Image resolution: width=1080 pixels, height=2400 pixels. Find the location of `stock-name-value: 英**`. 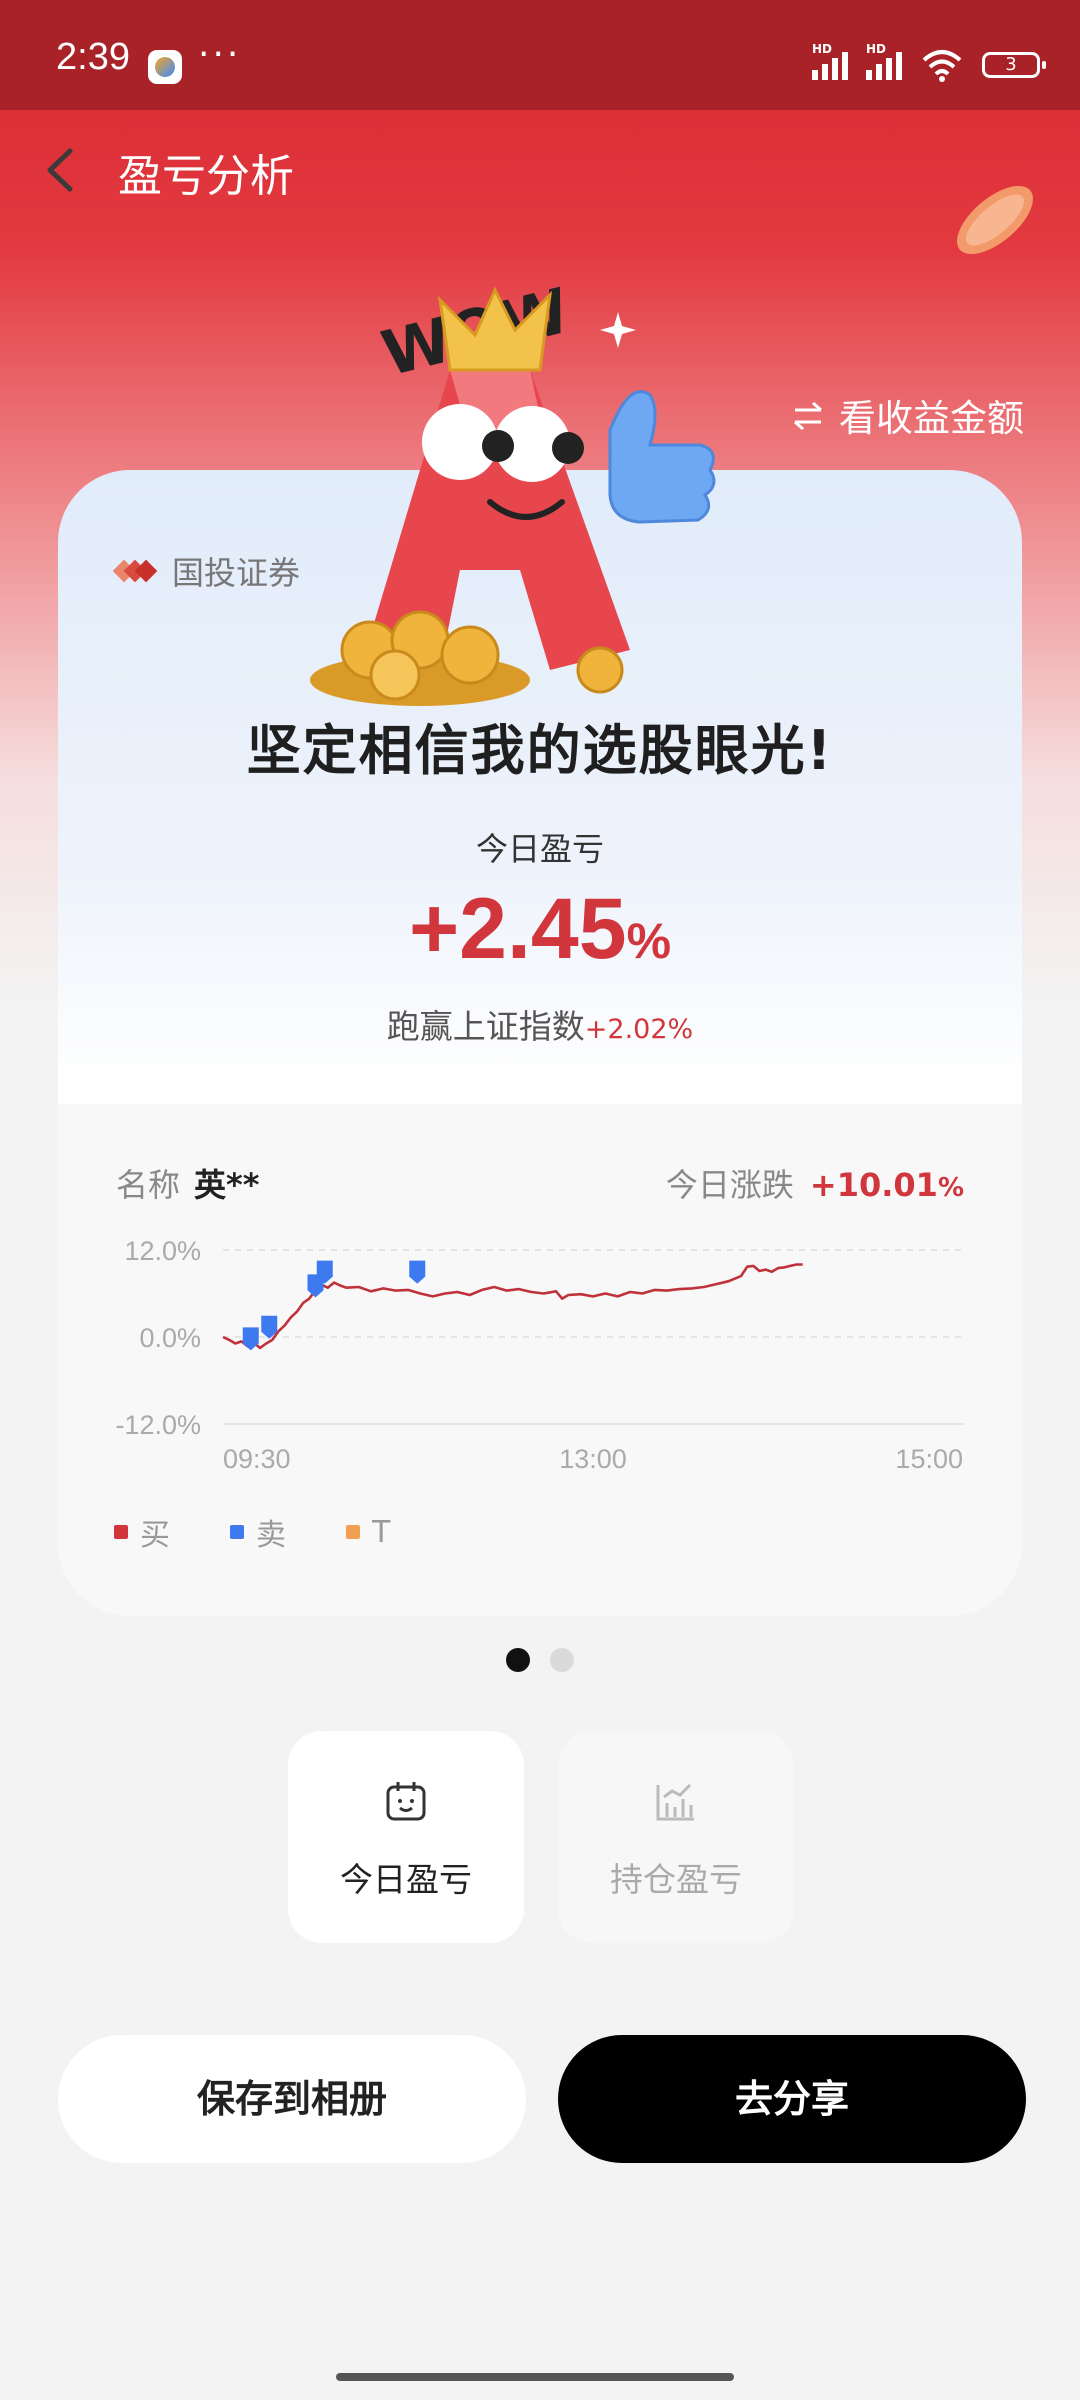

stock-name-value: 英** is located at coordinates (227, 1185).